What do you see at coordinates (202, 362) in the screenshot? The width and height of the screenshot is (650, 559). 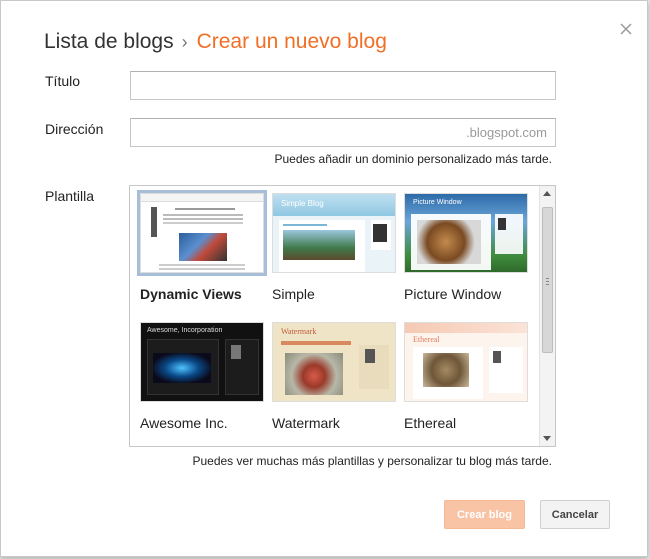 I see `awesome-inc-thumbnail: Awesome, Incorporation` at bounding box center [202, 362].